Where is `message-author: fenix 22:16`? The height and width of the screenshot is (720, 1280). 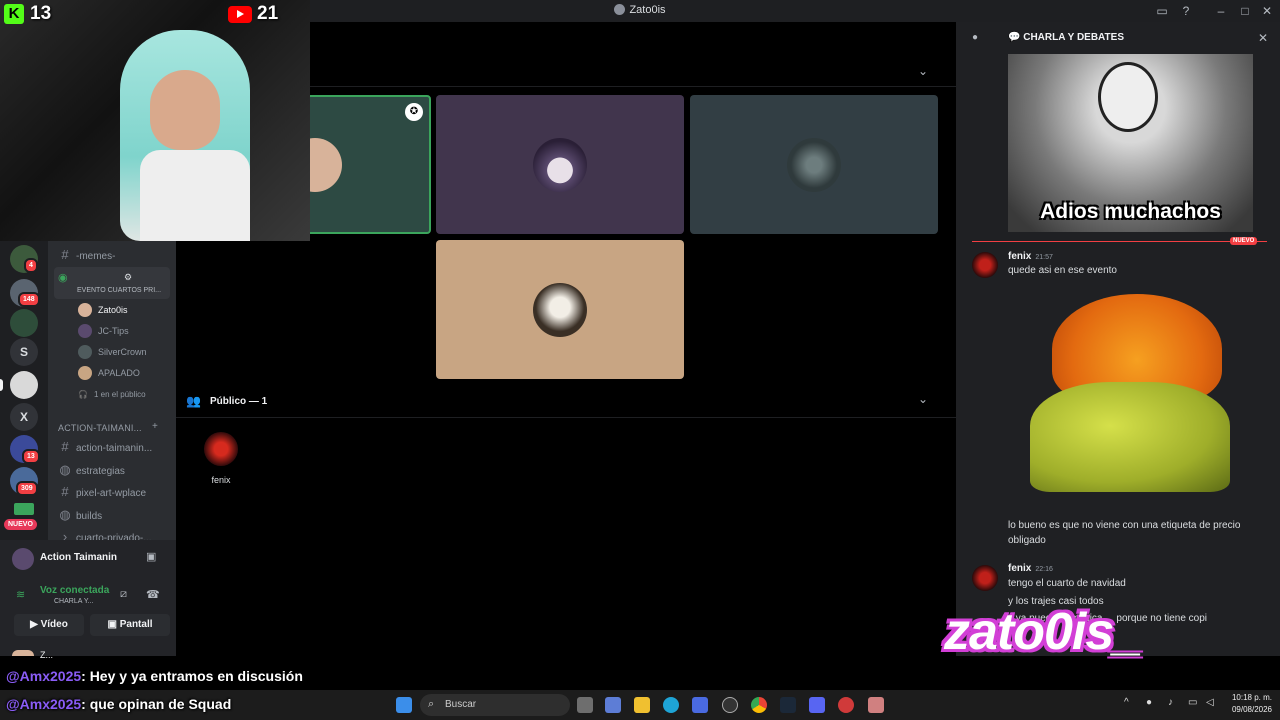
message-author: fenix 22:16 is located at coordinates (1030, 568).